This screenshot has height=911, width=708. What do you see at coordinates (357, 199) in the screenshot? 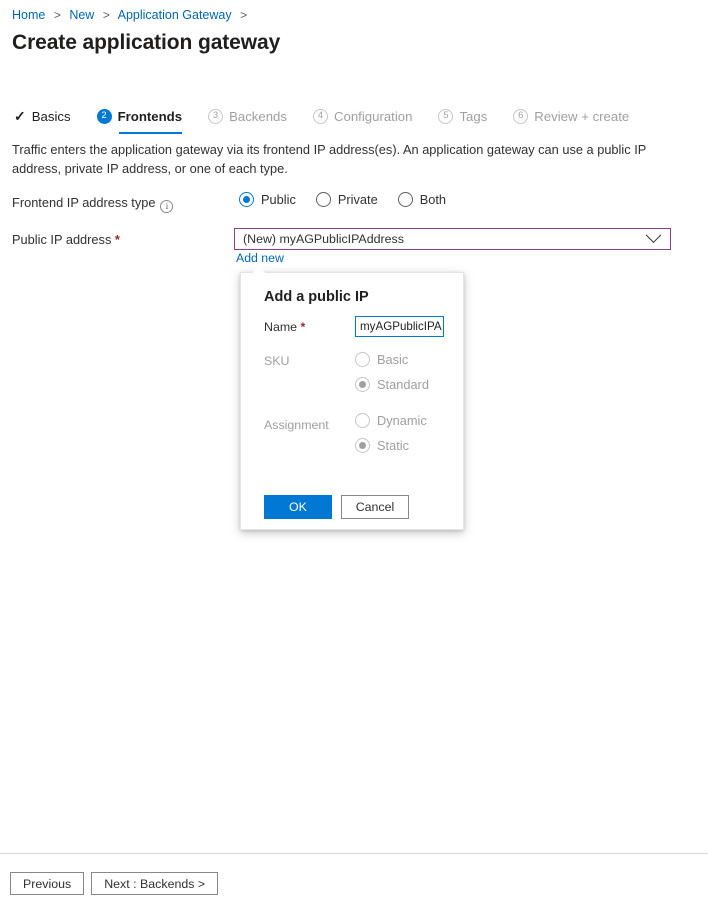
I see `radio-private-label: Private` at bounding box center [357, 199].